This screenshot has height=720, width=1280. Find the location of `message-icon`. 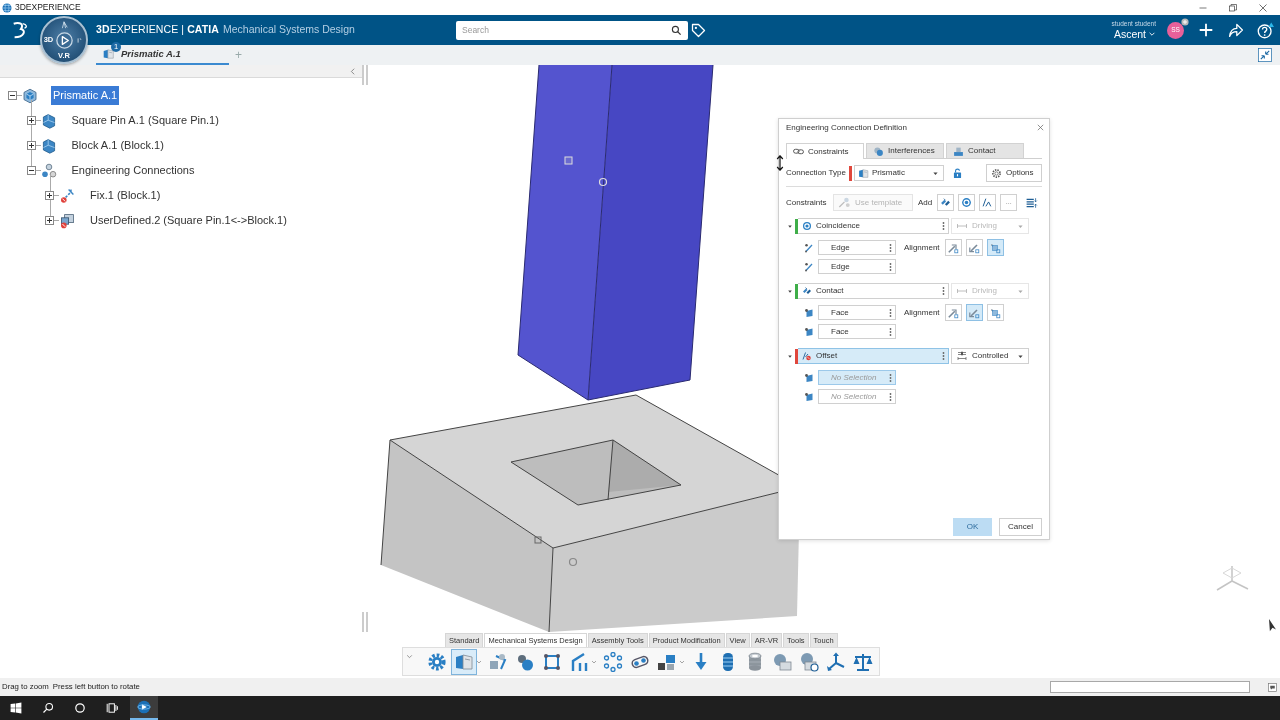

message-icon is located at coordinates (1272, 687).